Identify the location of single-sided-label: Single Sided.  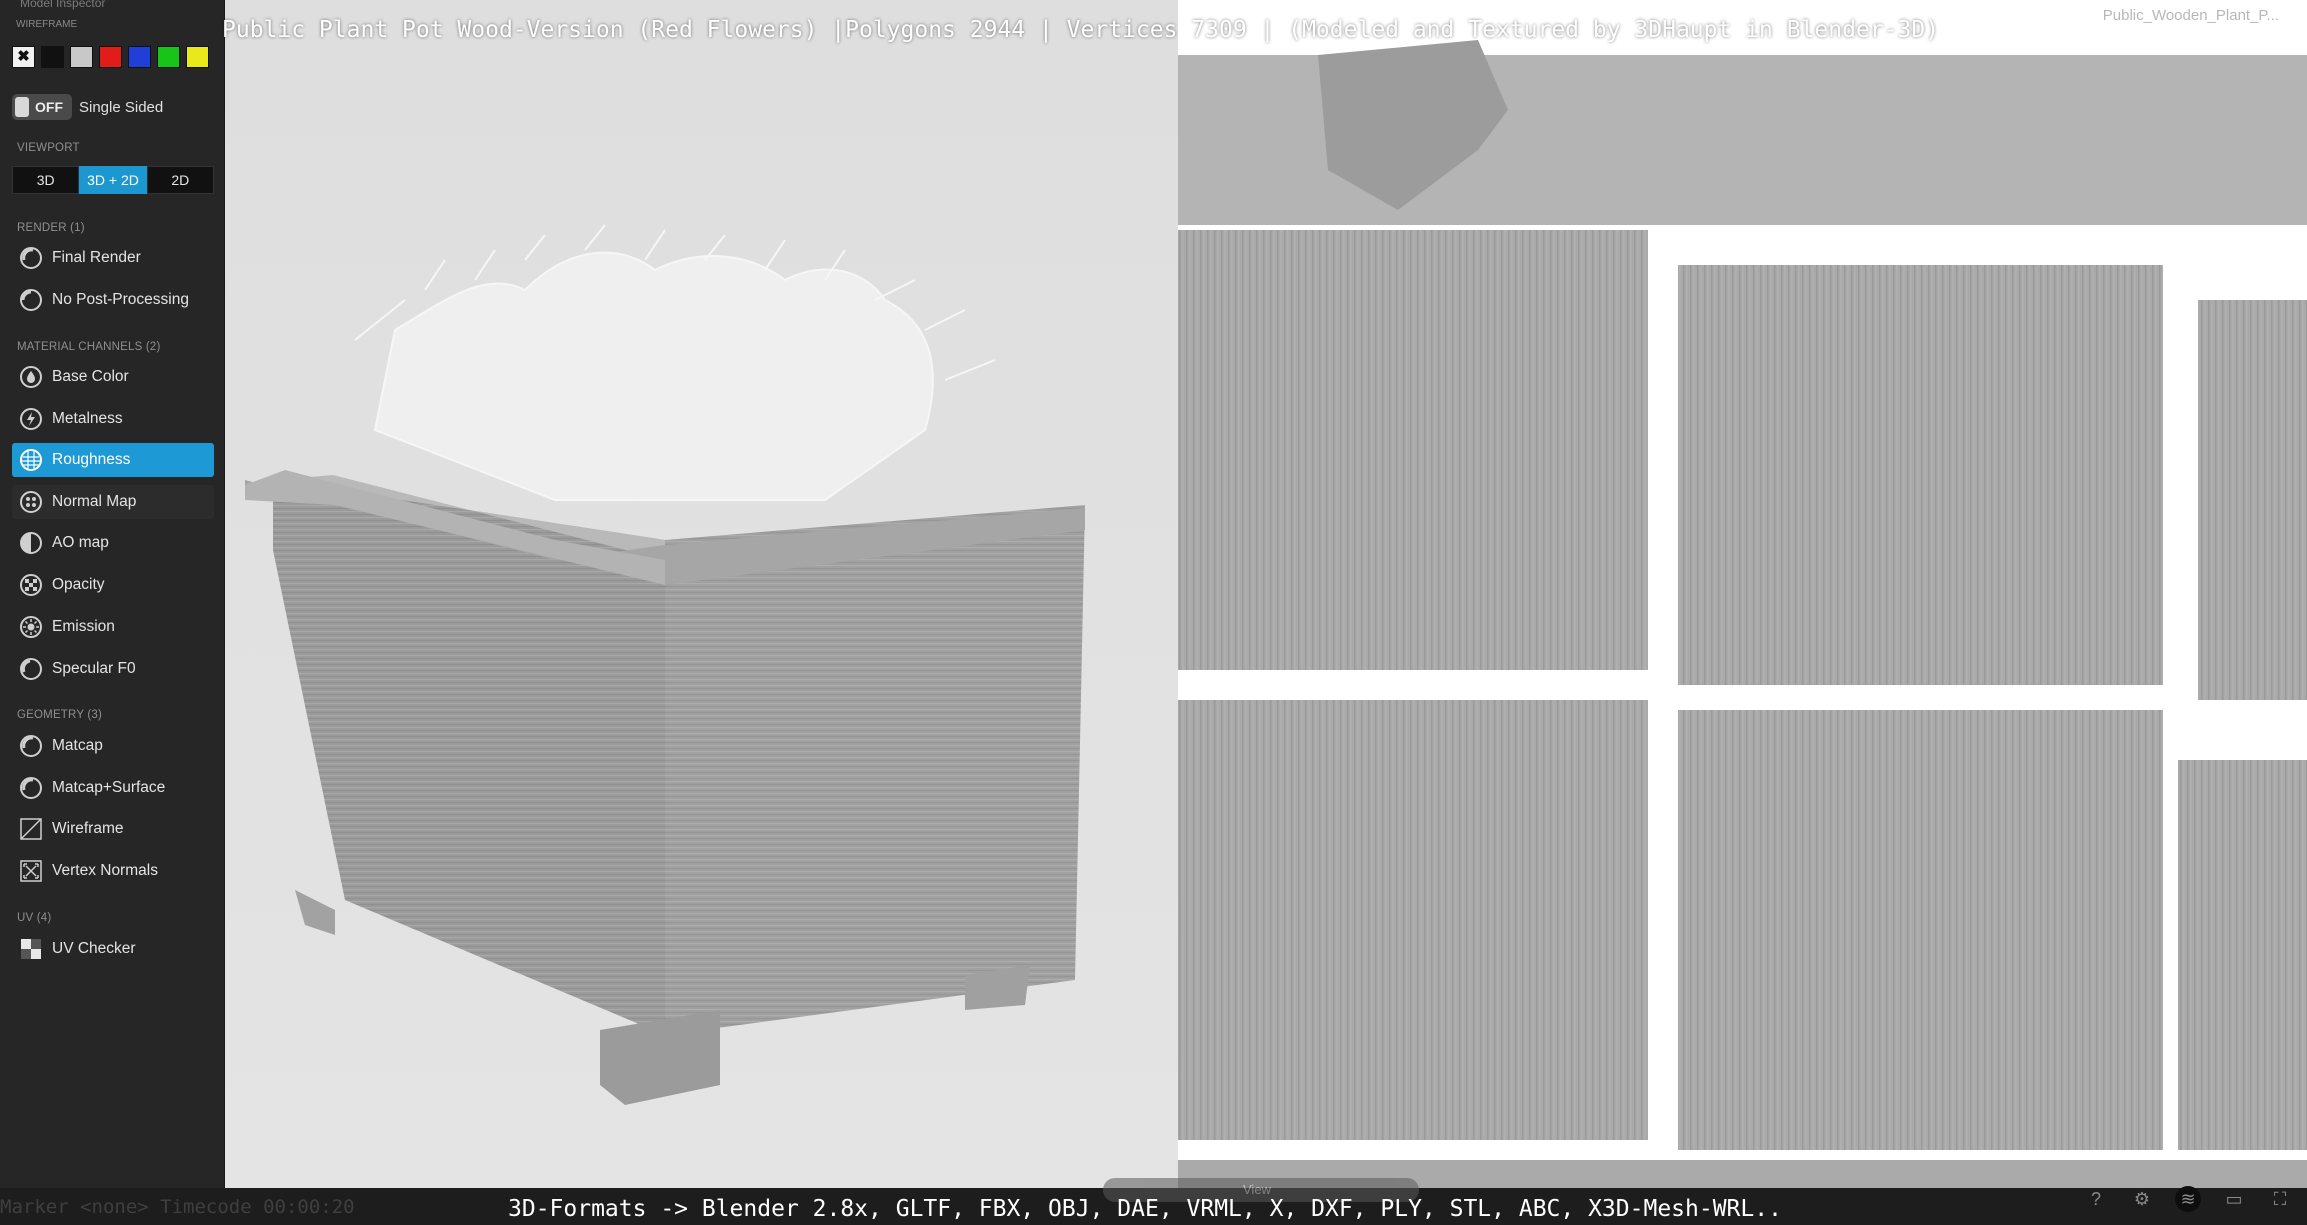
(121, 107).